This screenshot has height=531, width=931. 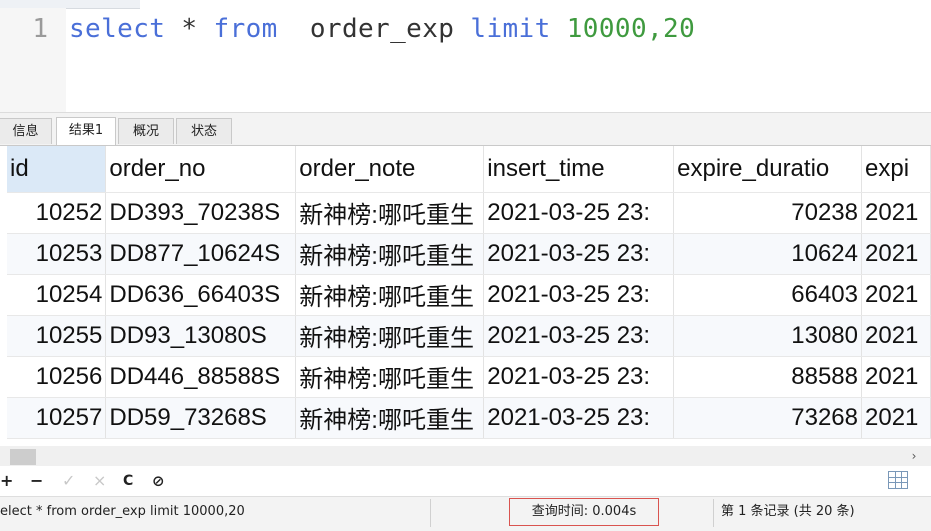 I want to click on status-query-time: 查询时间: 0.004s, so click(x=584, y=512).